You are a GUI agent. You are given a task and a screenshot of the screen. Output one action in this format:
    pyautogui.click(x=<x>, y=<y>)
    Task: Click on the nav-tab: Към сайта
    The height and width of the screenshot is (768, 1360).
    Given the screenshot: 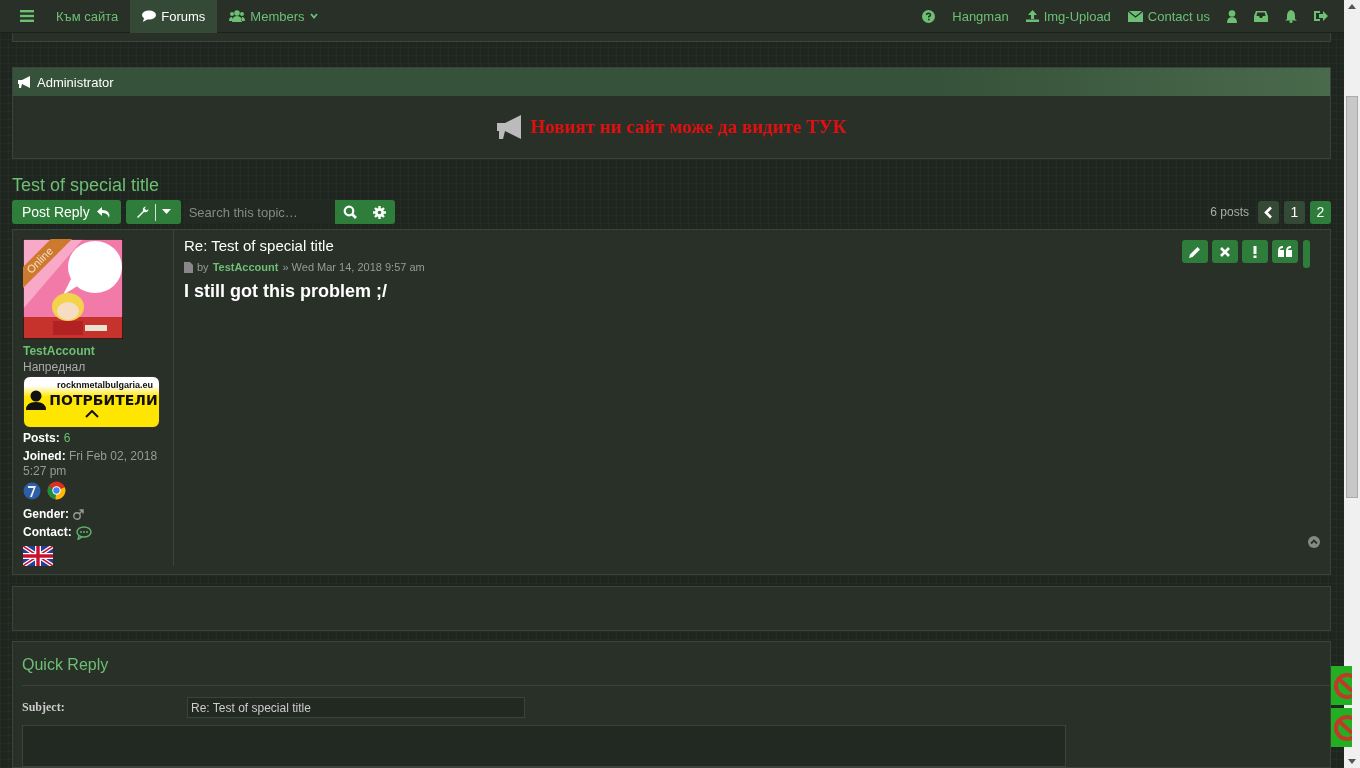 What is the action you would take?
    pyautogui.click(x=87, y=16)
    